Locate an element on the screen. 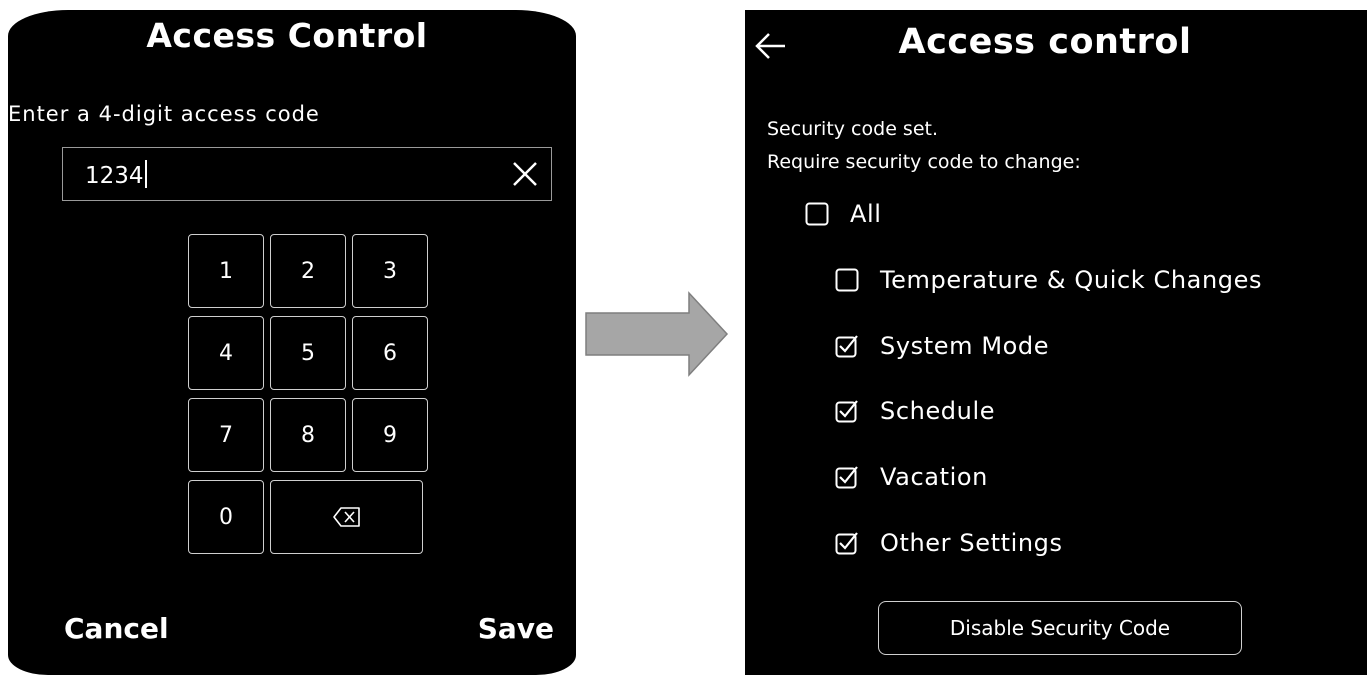 This screenshot has height=675, width=1367. option-other-settings: Other Settings is located at coordinates (949, 543).